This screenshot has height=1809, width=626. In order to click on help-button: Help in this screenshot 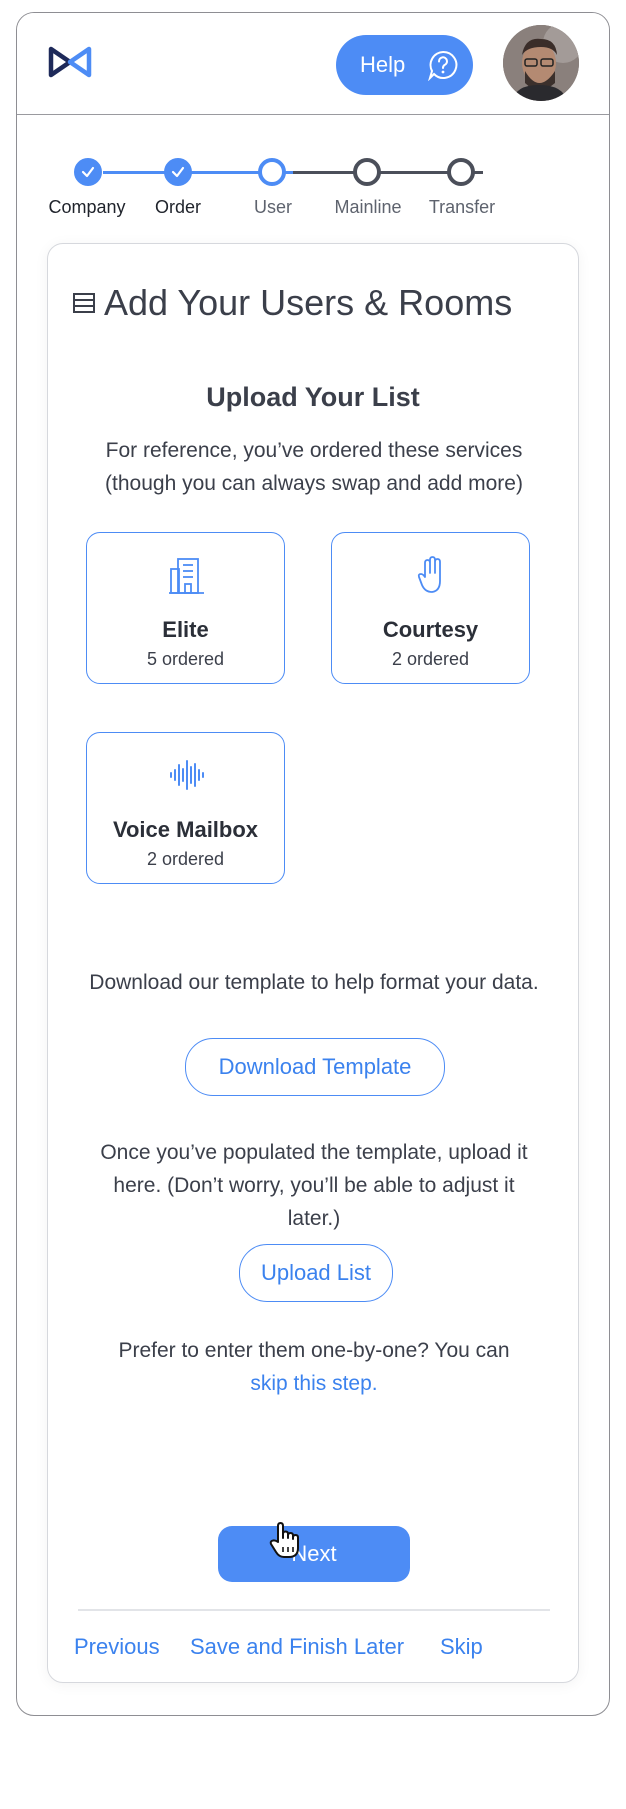, I will do `click(404, 65)`.